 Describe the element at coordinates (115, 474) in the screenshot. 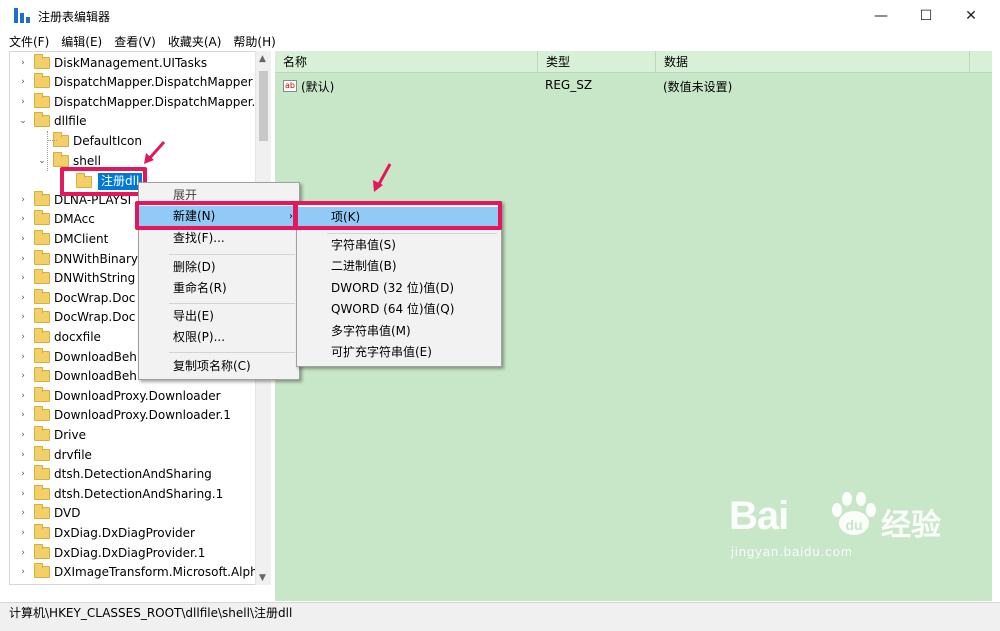

I see `tree-item: › dtsh.DetectionAndSharing` at that location.